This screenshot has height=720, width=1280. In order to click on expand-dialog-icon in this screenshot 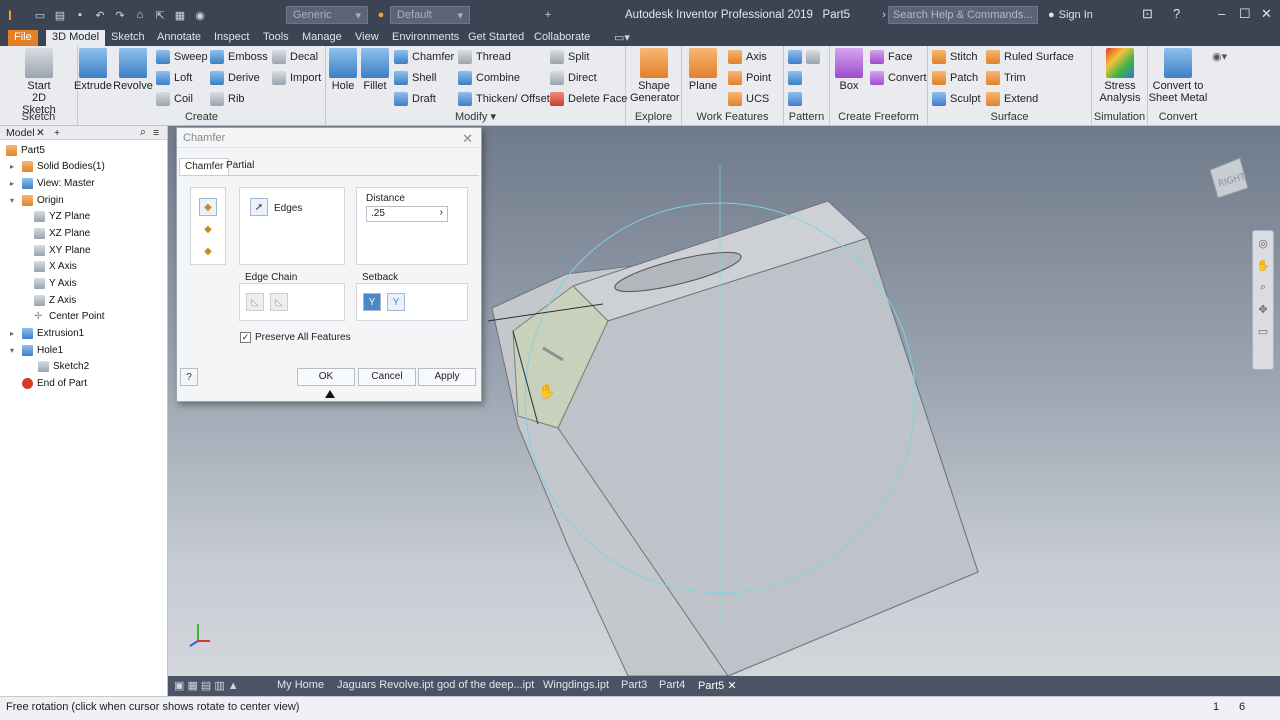, I will do `click(330, 394)`.